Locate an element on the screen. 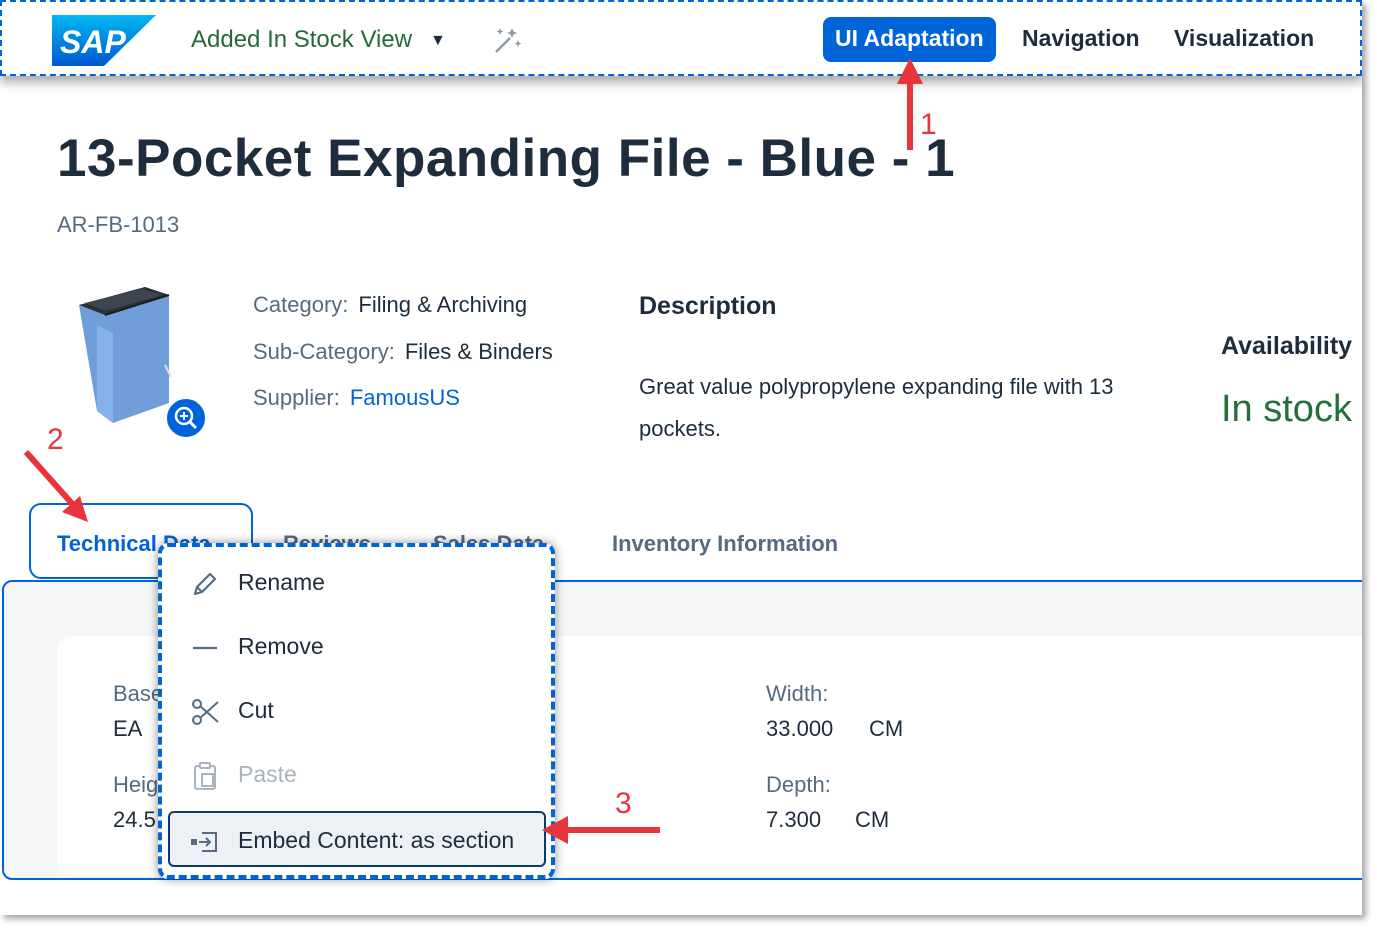 The width and height of the screenshot is (1377, 930). sub-category-value: Files & Binders is located at coordinates (478, 351).